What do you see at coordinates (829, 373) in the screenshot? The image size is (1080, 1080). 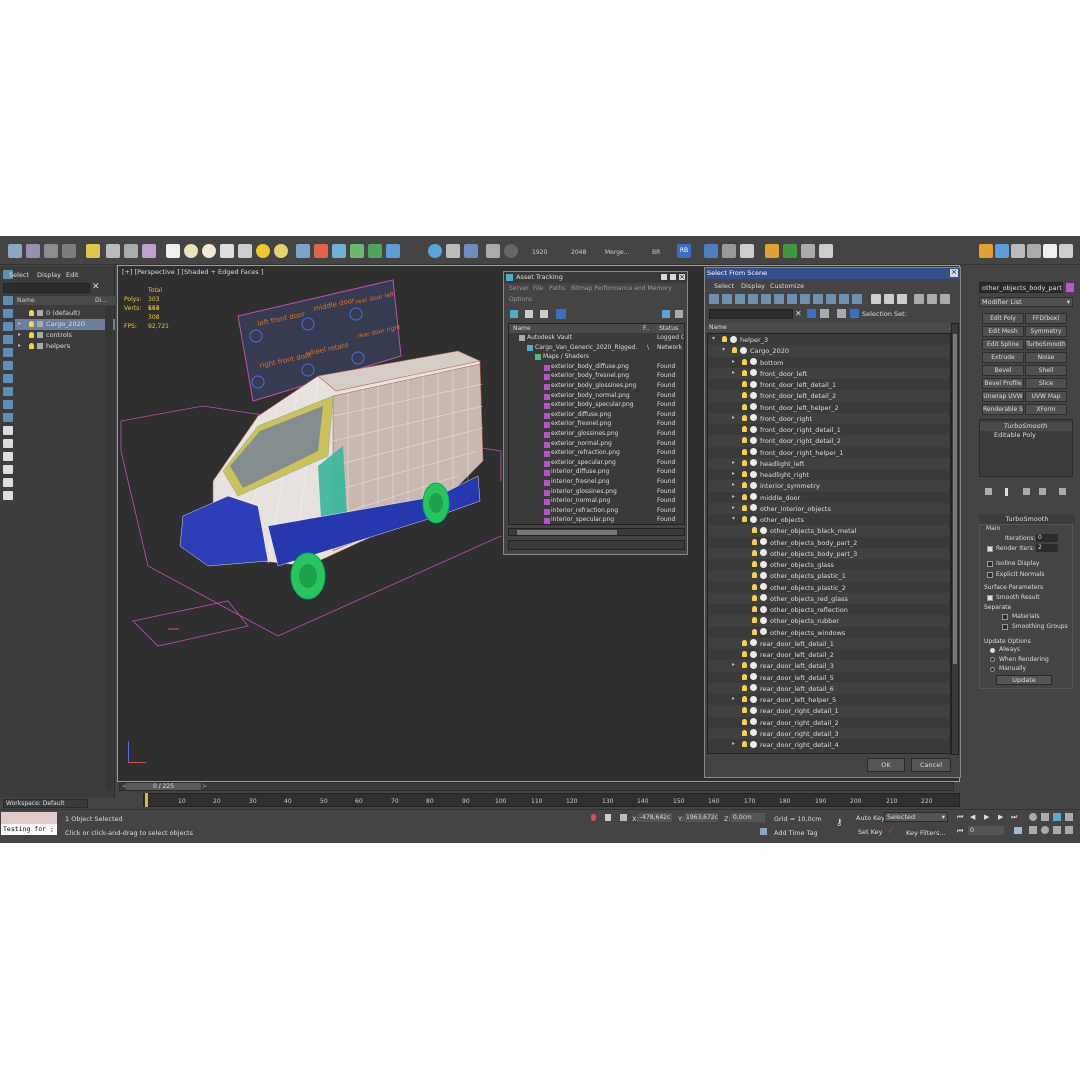 I see `scene-object-row: ▸ front_door_left` at bounding box center [829, 373].